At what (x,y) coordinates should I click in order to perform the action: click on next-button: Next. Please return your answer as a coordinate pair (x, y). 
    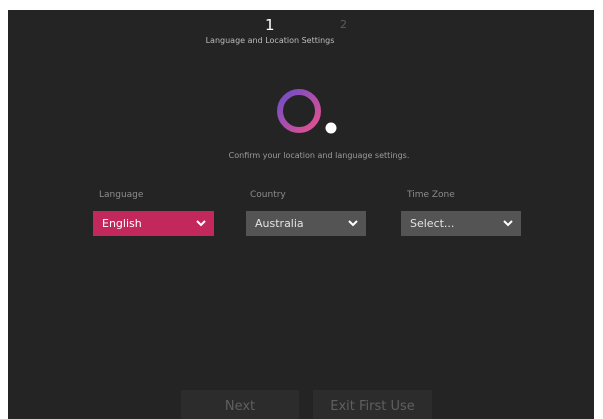
    Looking at the image, I should click on (240, 404).